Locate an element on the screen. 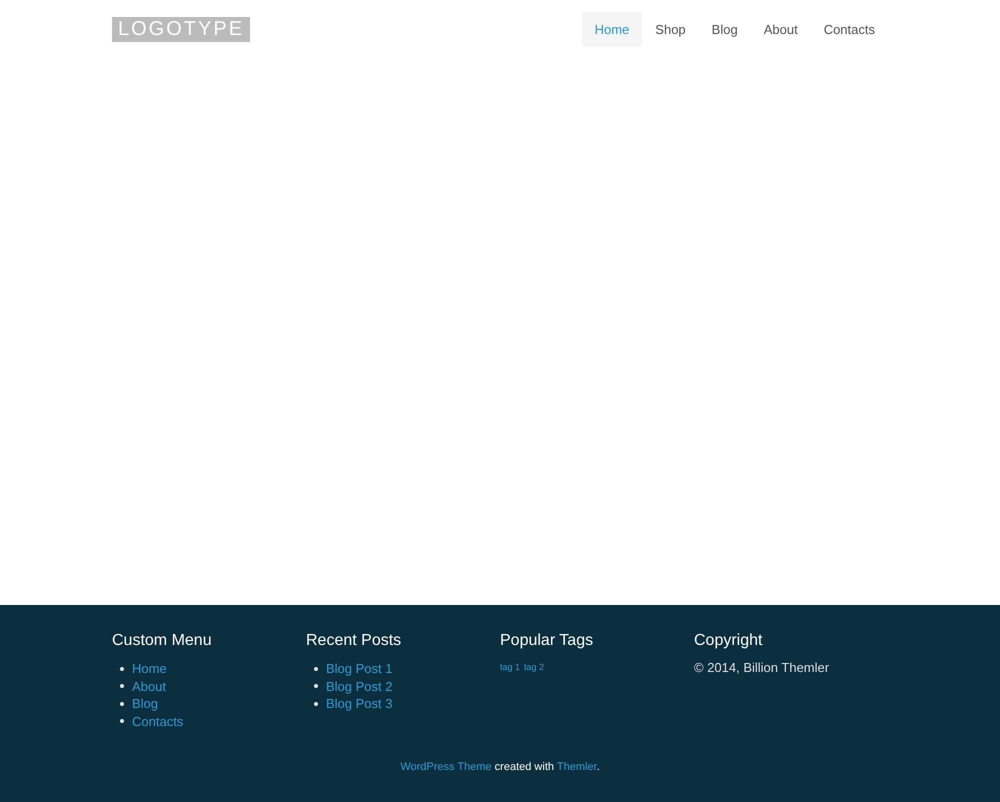 This screenshot has width=1000, height=802. footer-link: About is located at coordinates (149, 686).